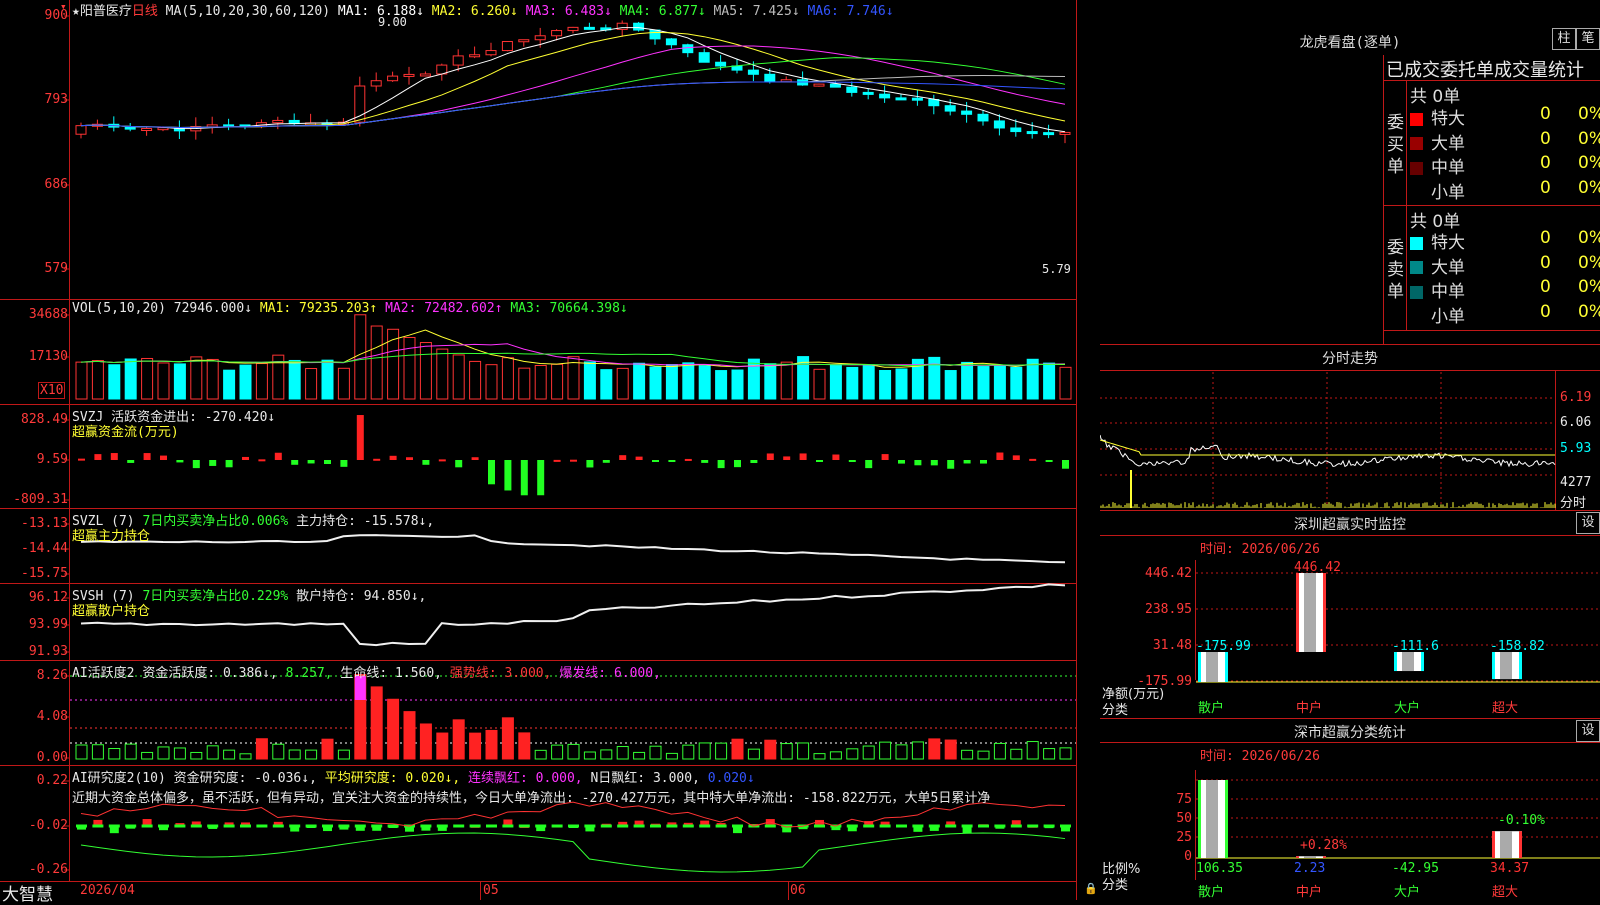 This screenshot has width=1600, height=905. I want to click on monitor-title: 深圳超赢实时监控, so click(1350, 525).